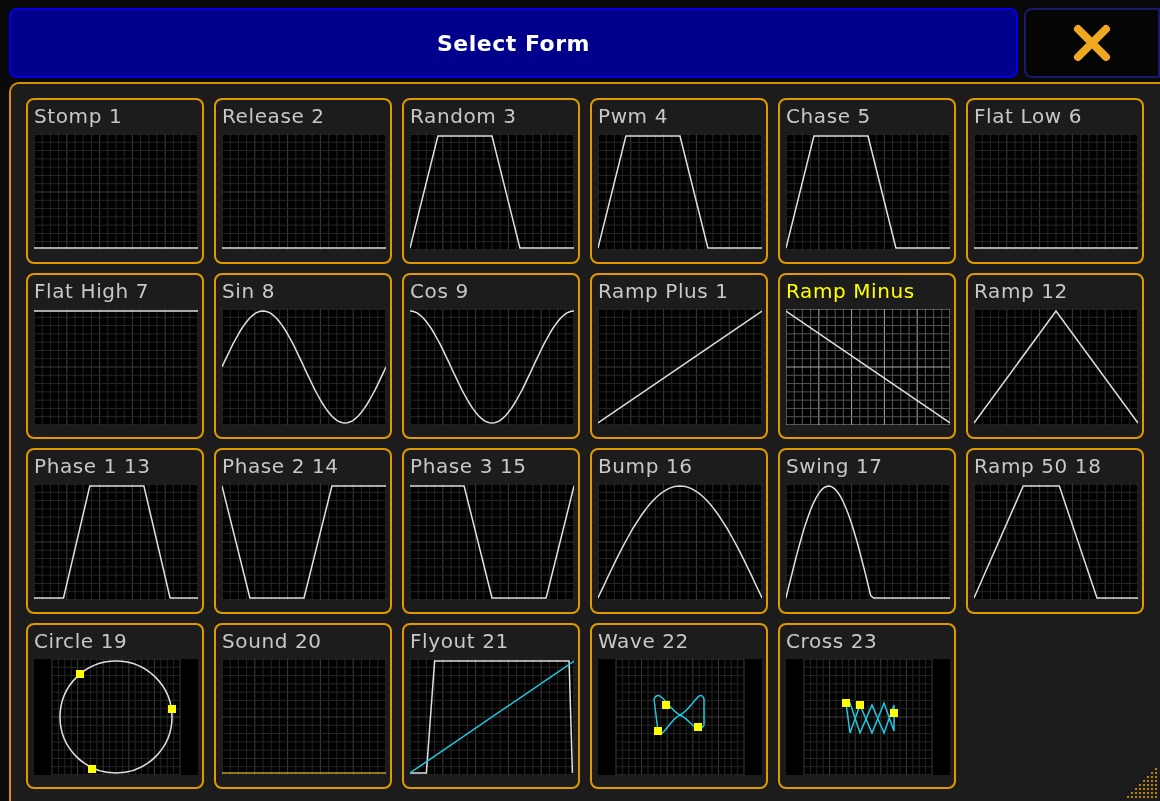 The image size is (1160, 801). I want to click on form-tile: Wave 22, so click(679, 706).